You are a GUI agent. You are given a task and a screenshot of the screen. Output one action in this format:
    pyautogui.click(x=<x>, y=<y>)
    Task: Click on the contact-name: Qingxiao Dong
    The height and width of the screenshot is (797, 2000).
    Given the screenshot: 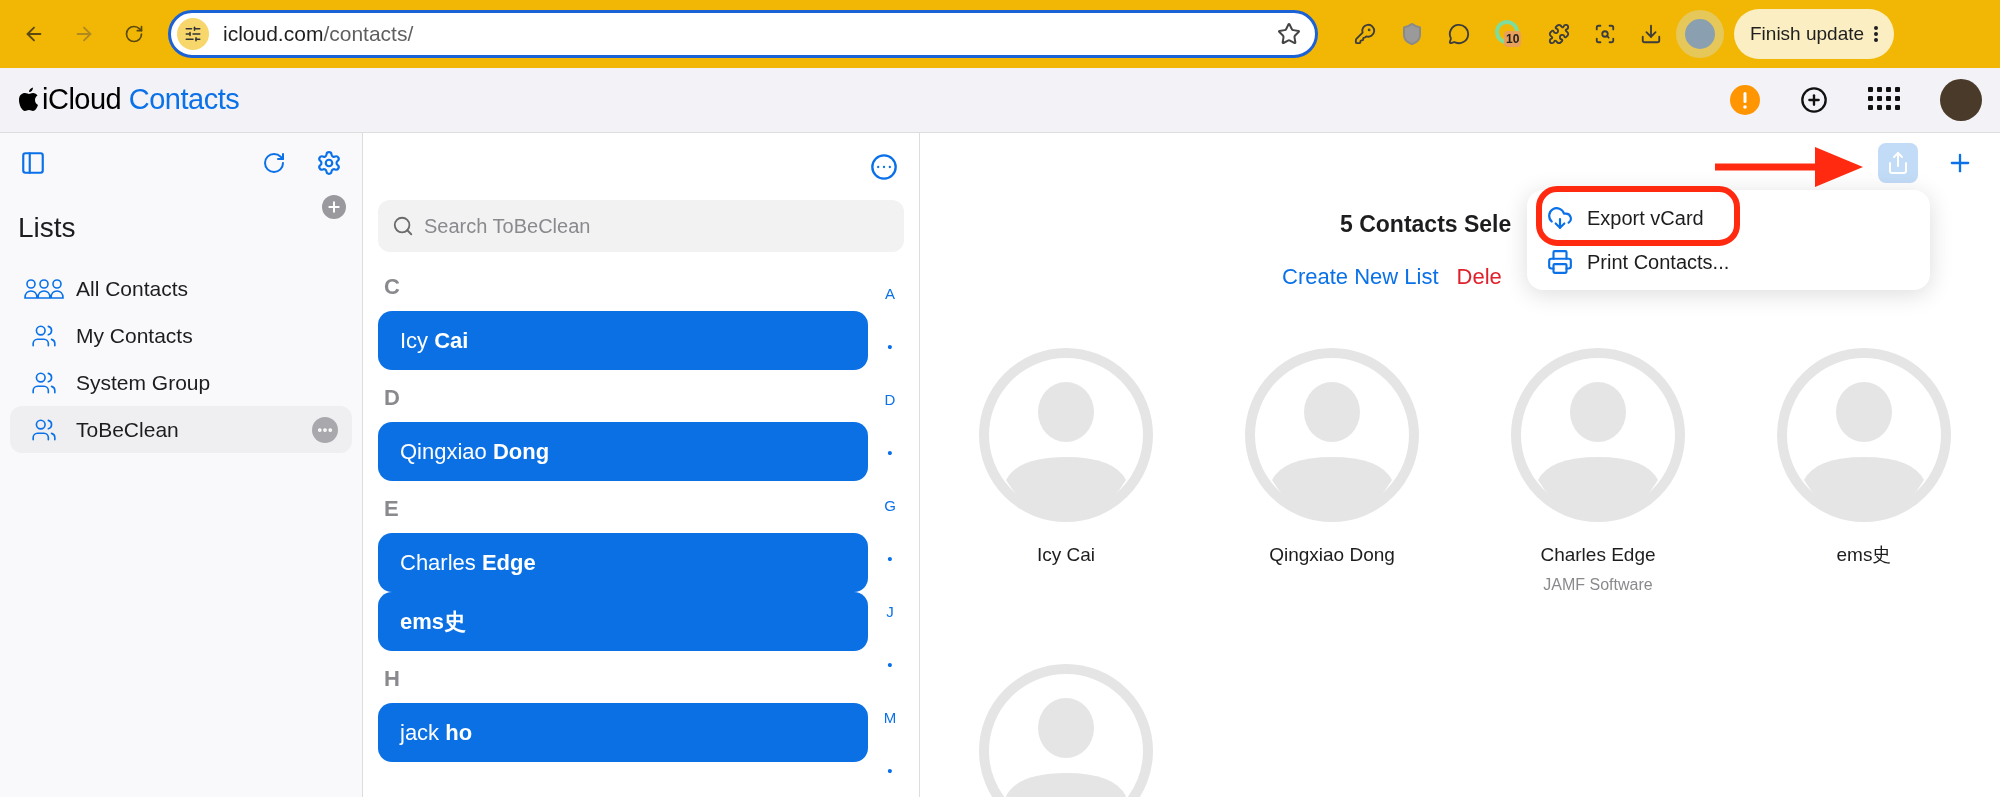 What is the action you would take?
    pyautogui.click(x=1332, y=554)
    